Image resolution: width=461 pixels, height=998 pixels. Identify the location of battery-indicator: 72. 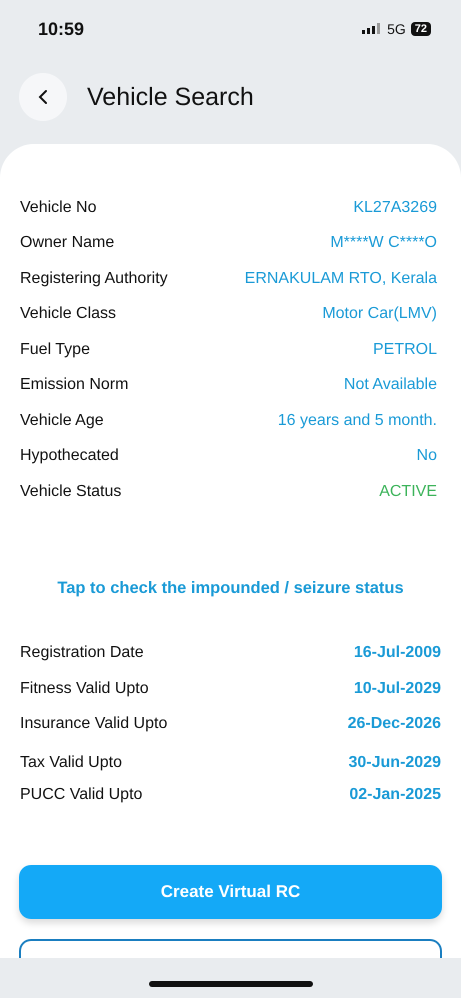
(420, 29).